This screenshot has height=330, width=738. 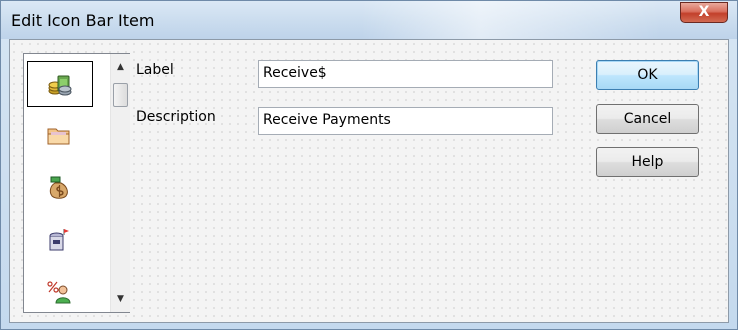 I want to click on title-bar-glow, so click(x=511, y=20).